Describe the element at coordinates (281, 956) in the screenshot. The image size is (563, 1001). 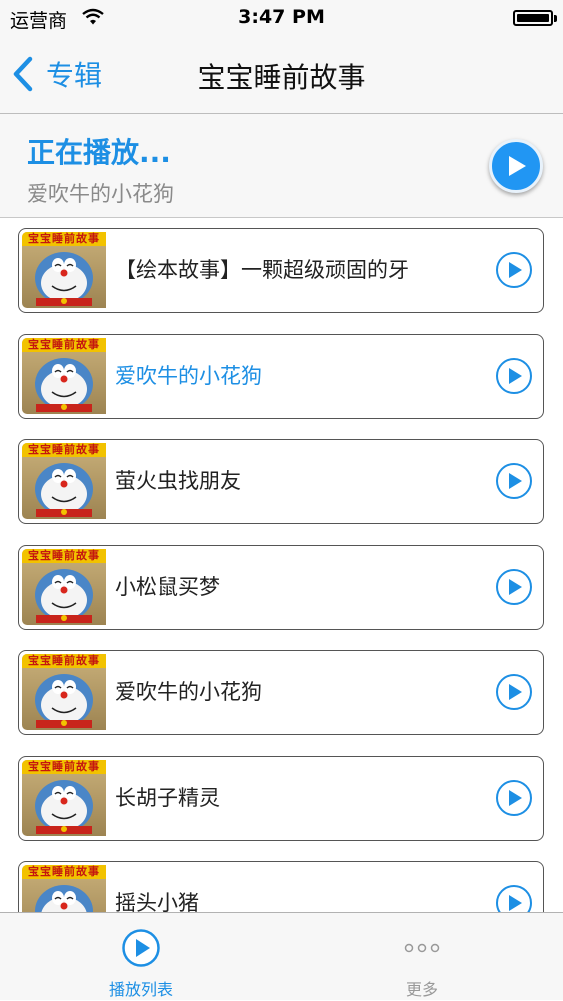
I see `tab-bar: 播放列表 更多` at that location.